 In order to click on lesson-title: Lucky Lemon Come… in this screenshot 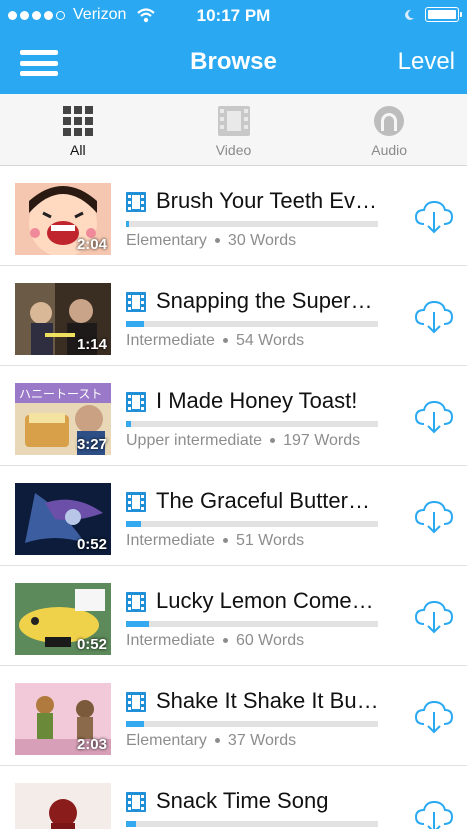, I will do `click(265, 600)`.